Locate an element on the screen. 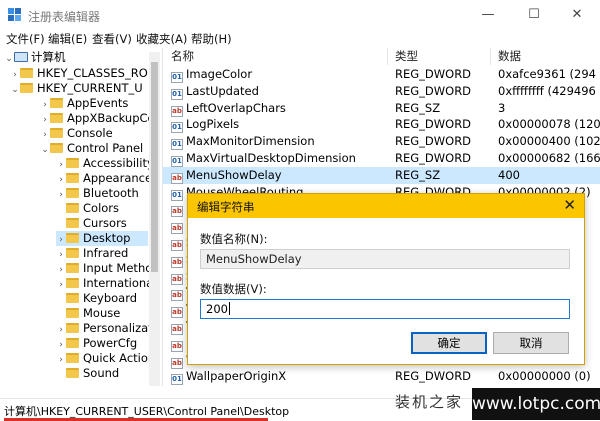  minimize-button: — is located at coordinates (488, 15).